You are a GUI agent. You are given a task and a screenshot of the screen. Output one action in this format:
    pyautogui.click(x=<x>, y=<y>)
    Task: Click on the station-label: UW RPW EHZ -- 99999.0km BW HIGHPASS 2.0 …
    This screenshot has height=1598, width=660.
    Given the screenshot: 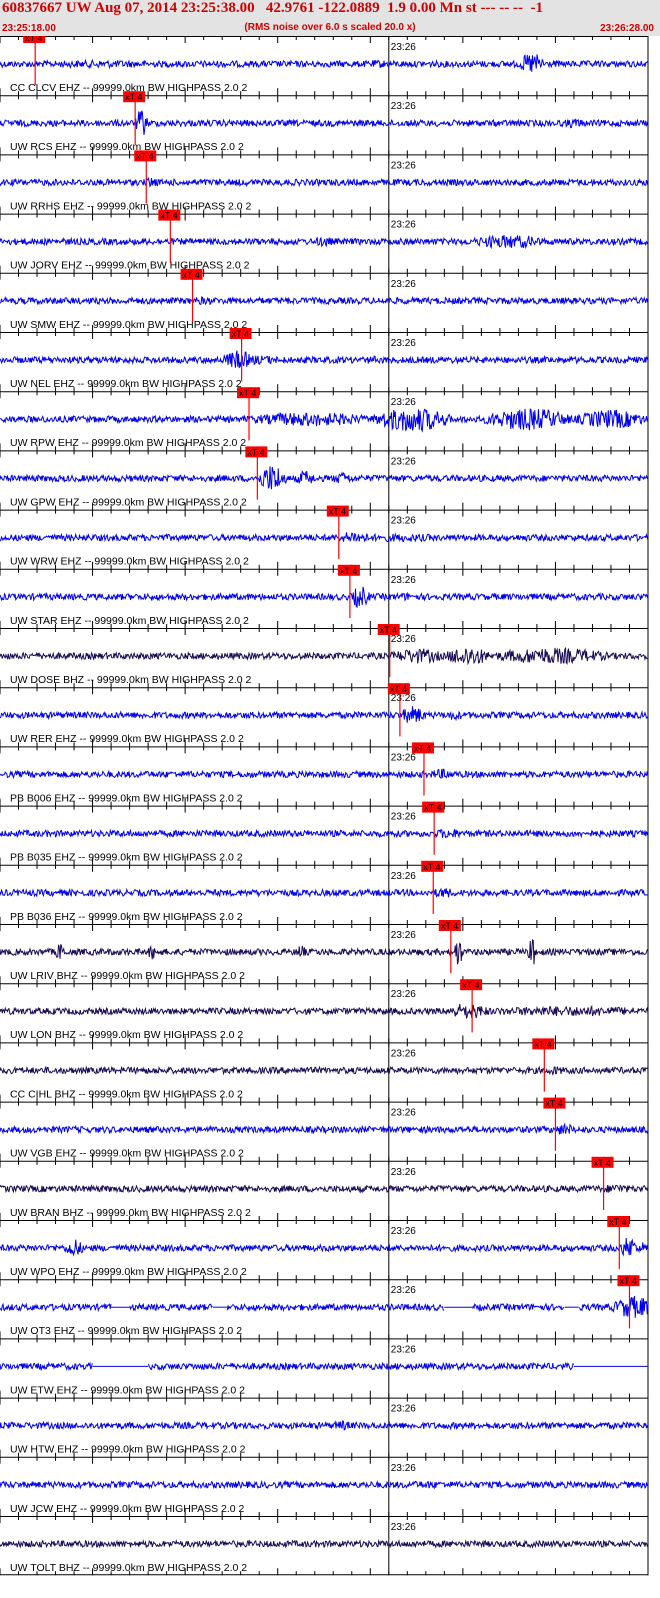 What is the action you would take?
    pyautogui.click(x=128, y=443)
    